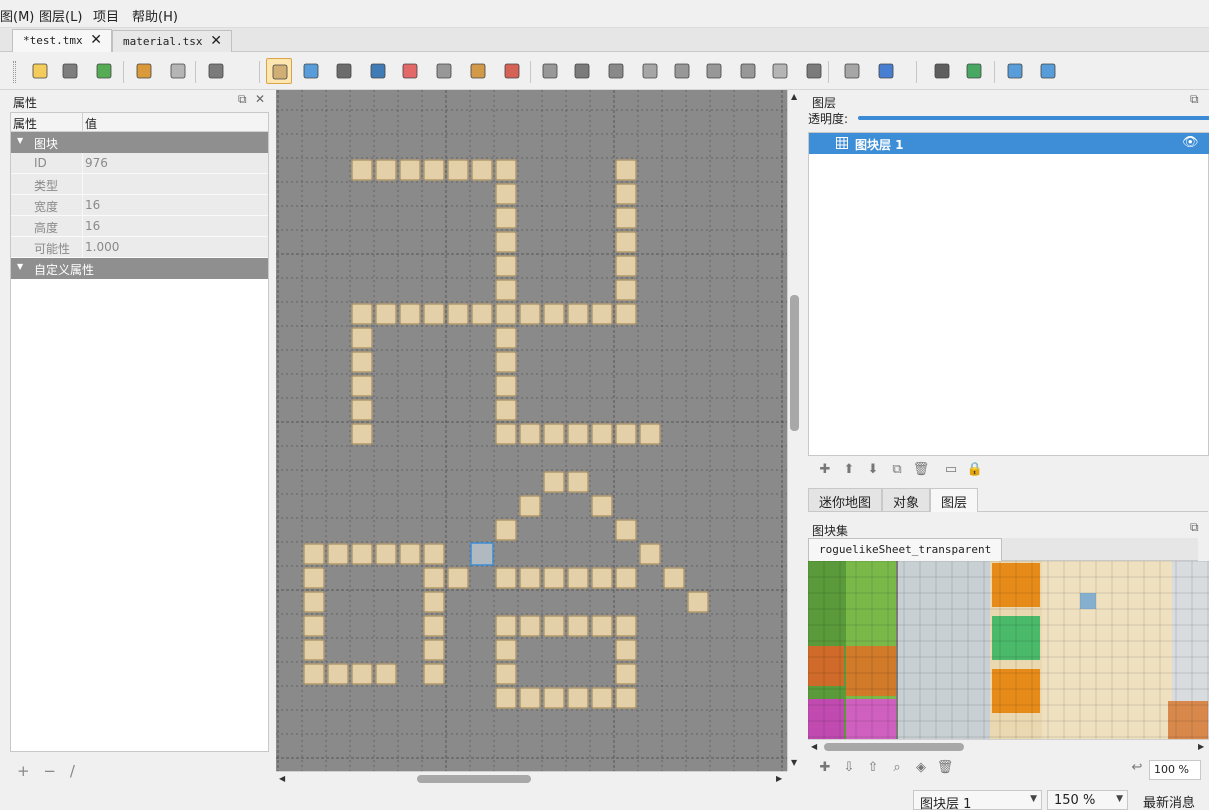 This screenshot has height=810, width=1209. Describe the element at coordinates (23, 771) in the screenshot. I see `add-property-button: +` at that location.